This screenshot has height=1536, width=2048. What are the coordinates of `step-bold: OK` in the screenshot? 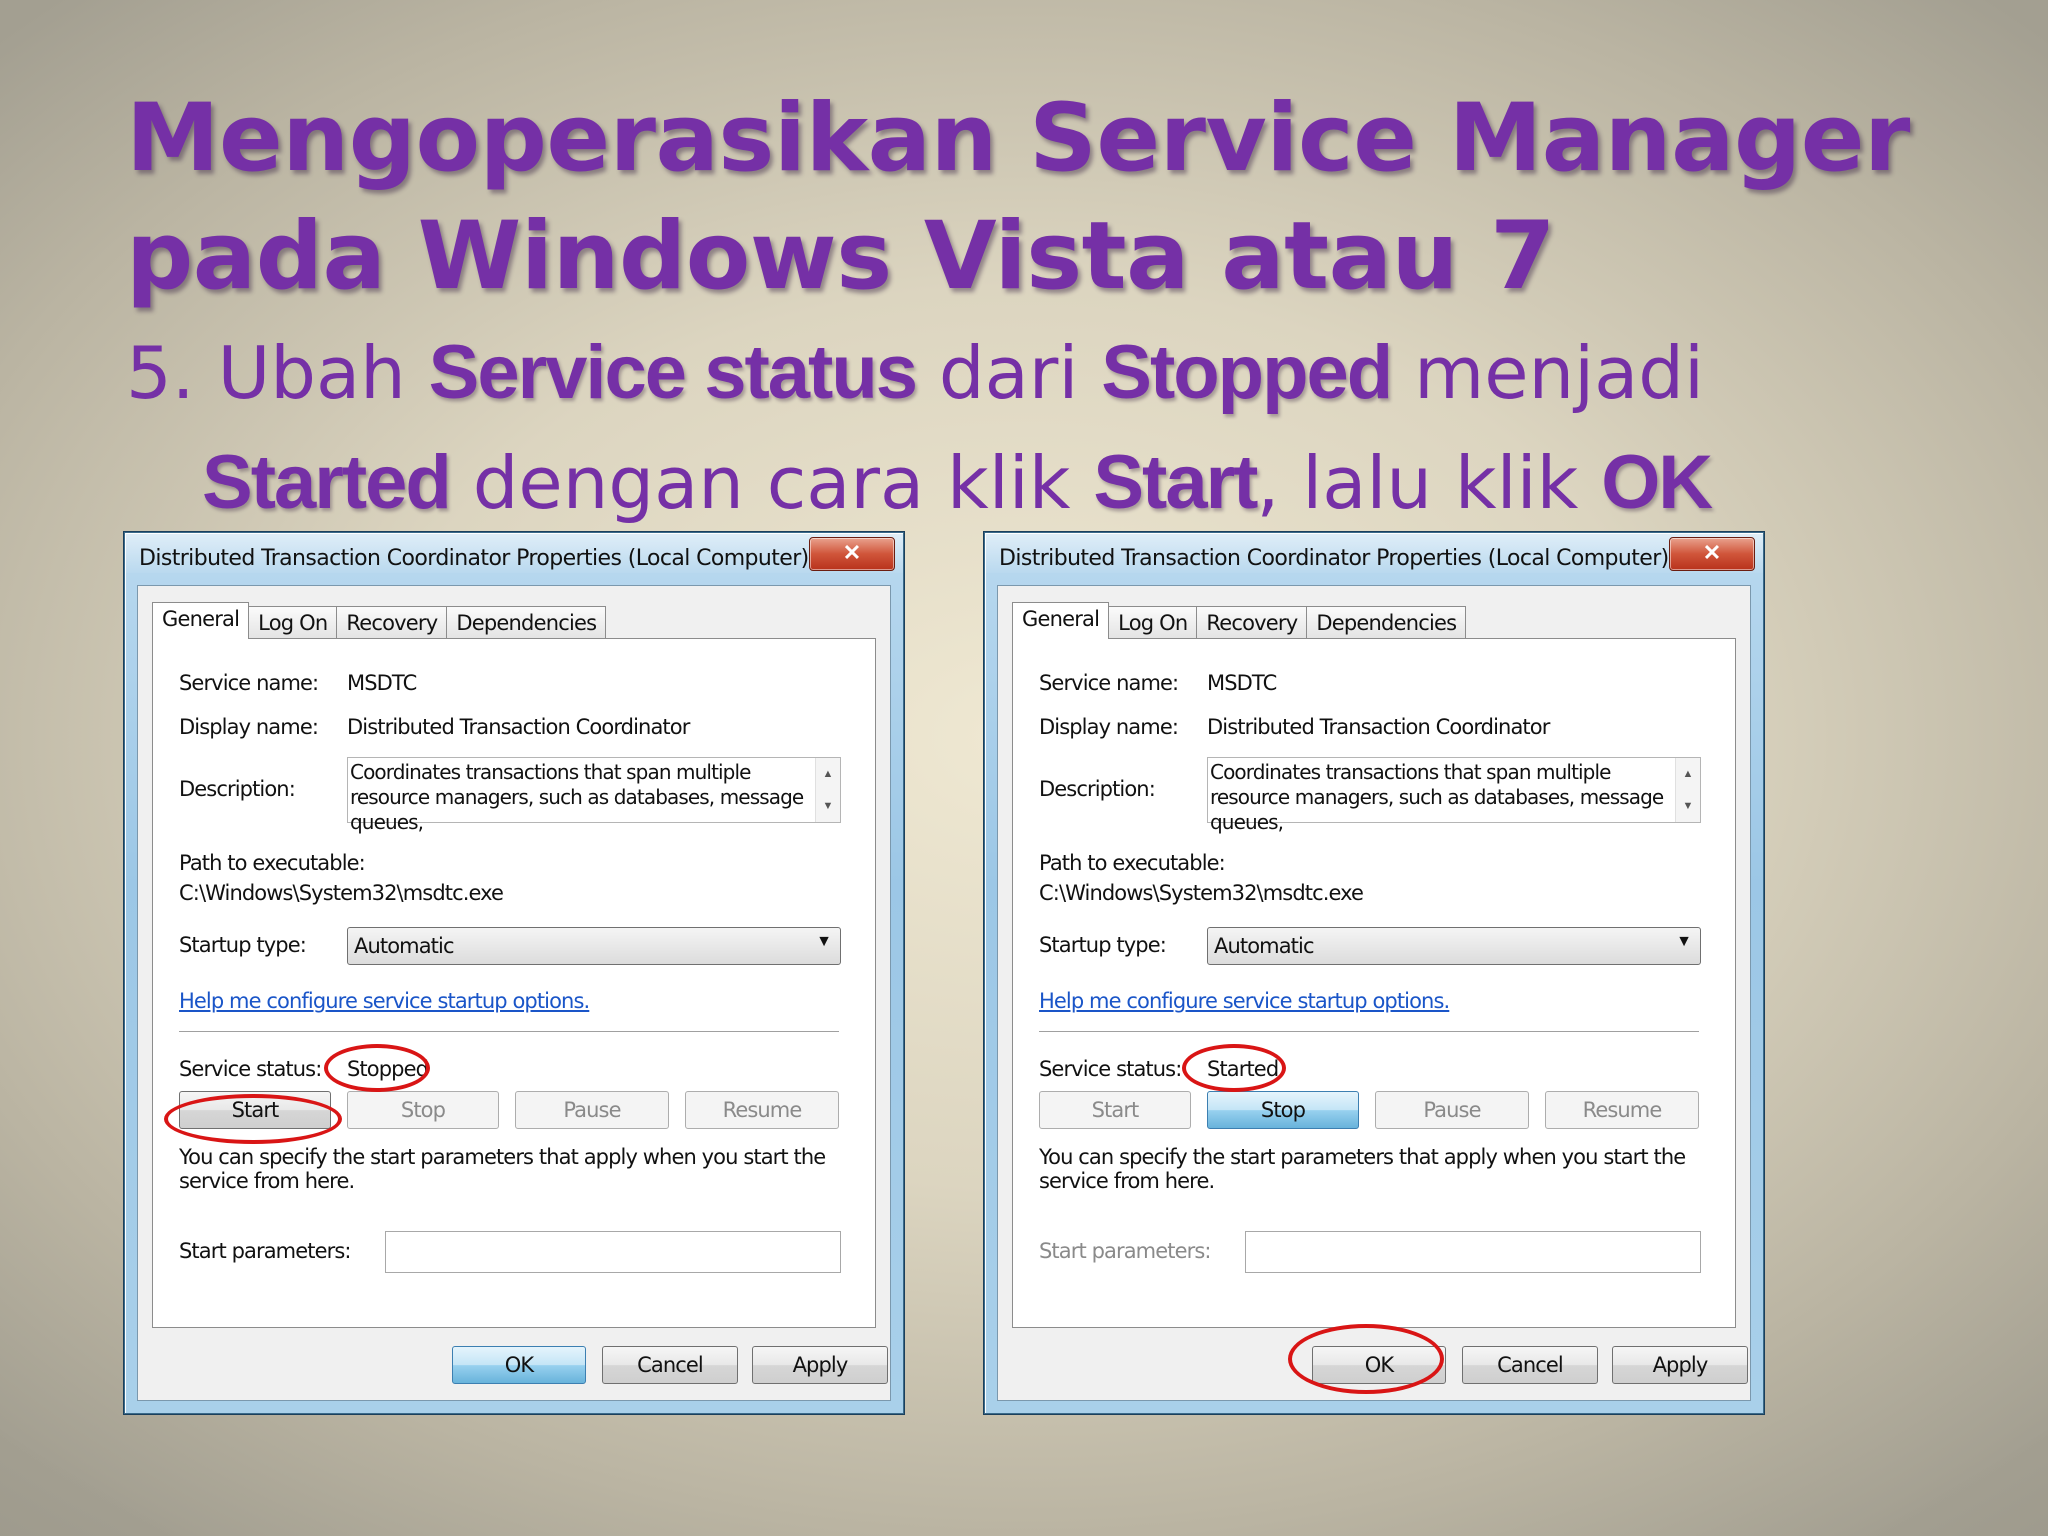 It's located at (1657, 482).